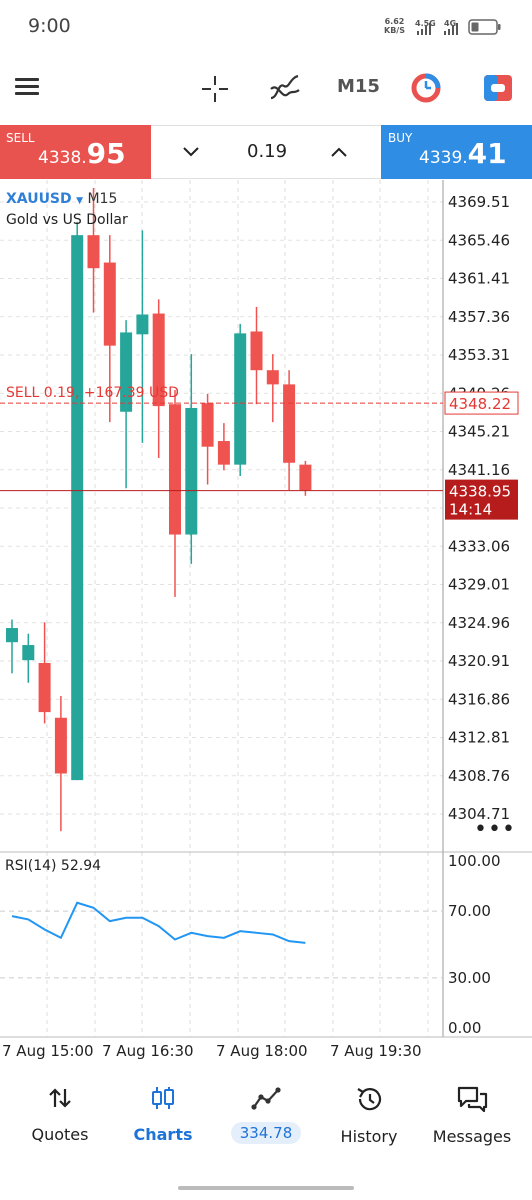 This screenshot has width=532, height=1200. I want to click on rsi-tick-label: 0.00, so click(464, 1028).